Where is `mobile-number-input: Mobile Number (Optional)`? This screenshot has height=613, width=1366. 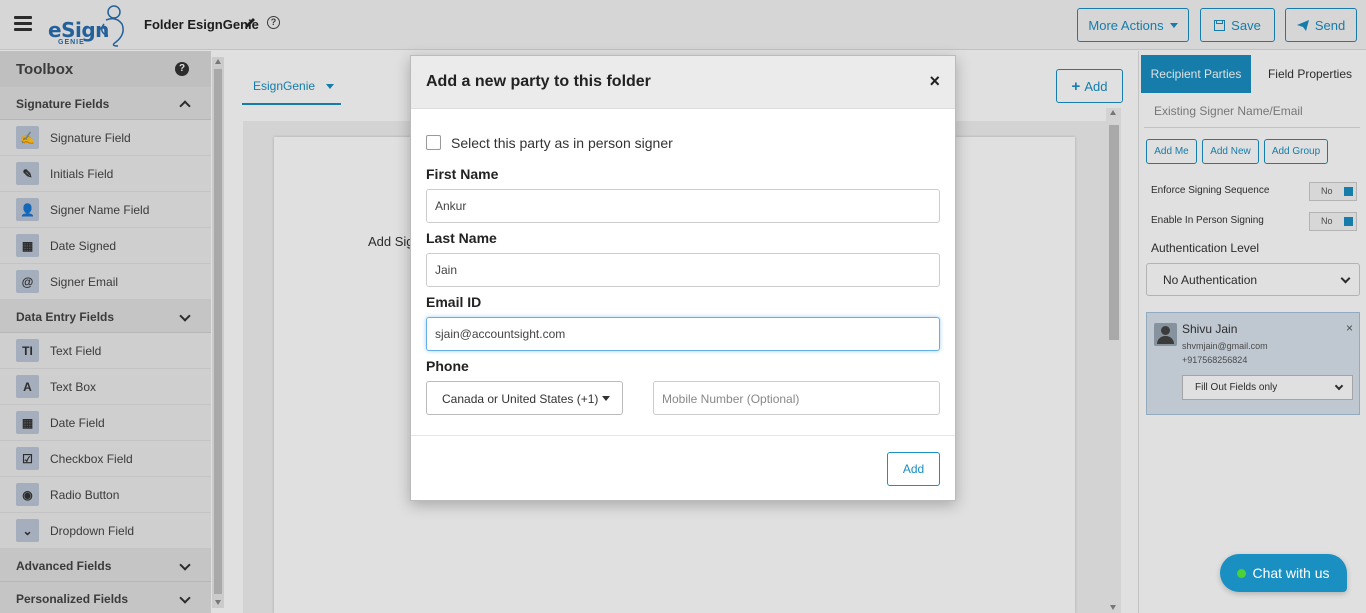
mobile-number-input: Mobile Number (Optional) is located at coordinates (796, 398).